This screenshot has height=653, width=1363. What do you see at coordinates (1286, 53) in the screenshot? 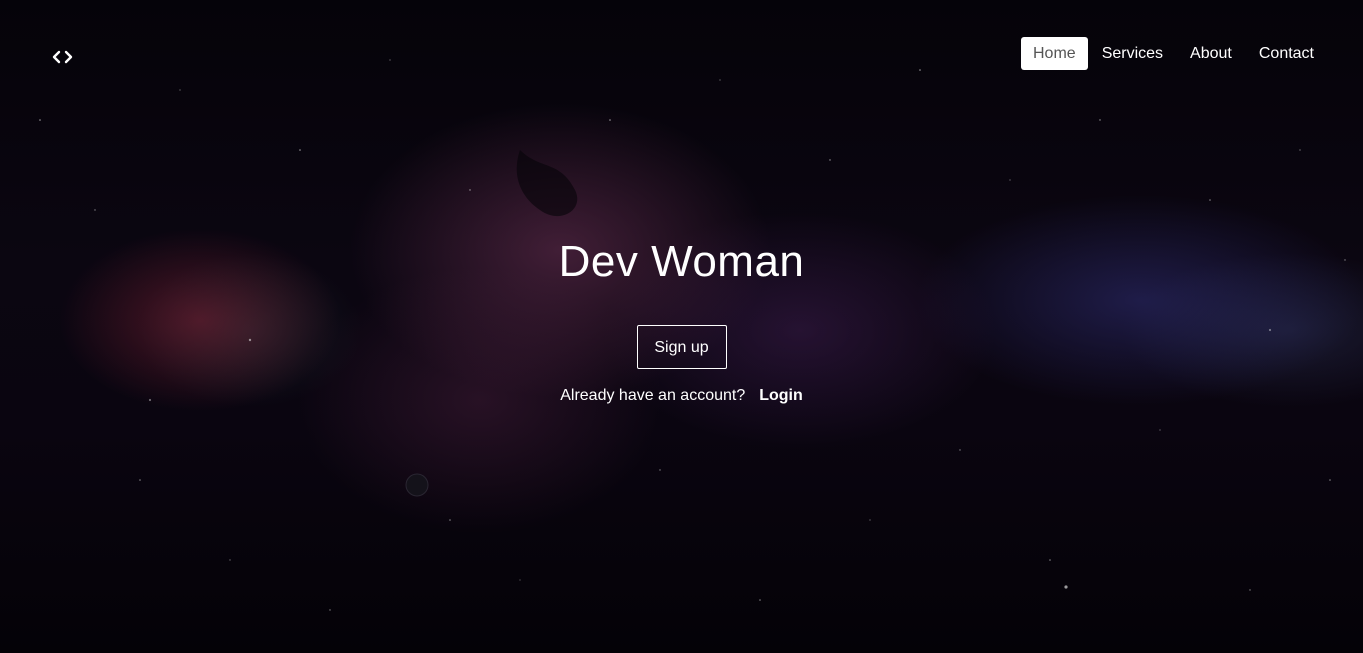
I see `nav-contact: Contact` at bounding box center [1286, 53].